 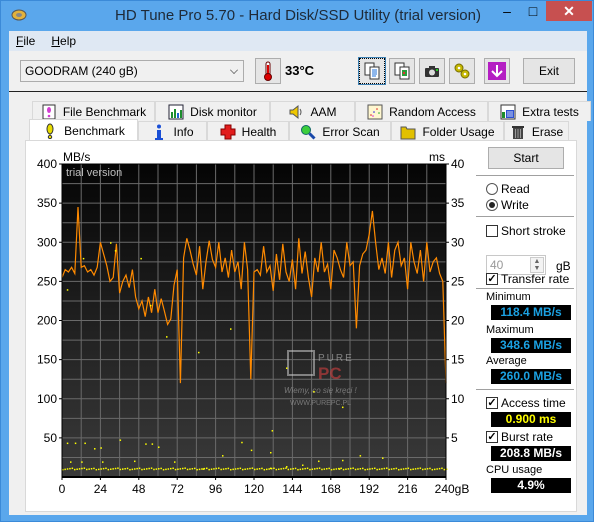 I want to click on camera-icon, so click(x=432, y=71).